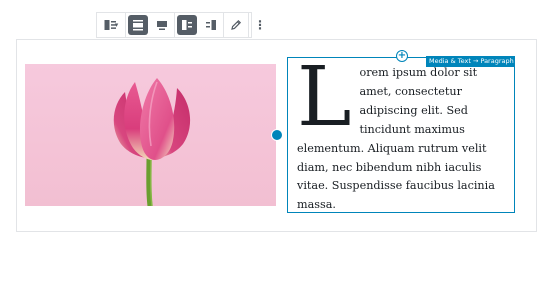 The image size is (550, 282). I want to click on align-full-button, so click(162, 25).